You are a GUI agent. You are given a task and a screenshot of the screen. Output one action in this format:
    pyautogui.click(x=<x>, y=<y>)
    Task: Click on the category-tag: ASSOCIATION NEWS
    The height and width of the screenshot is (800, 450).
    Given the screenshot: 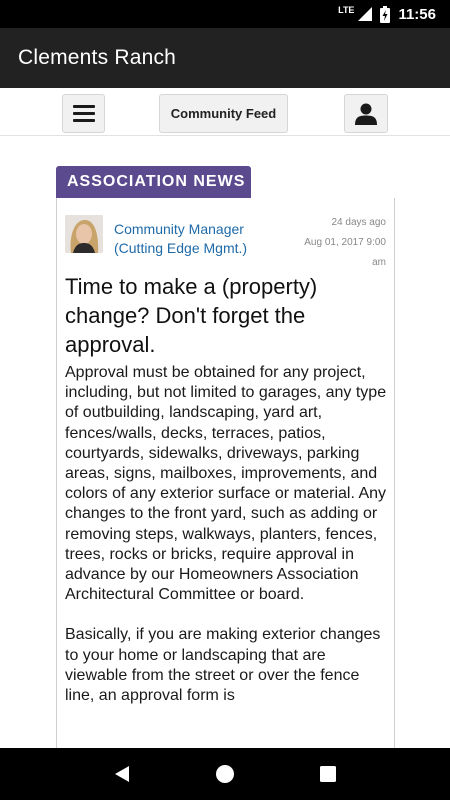 What is the action you would take?
    pyautogui.click(x=153, y=182)
    